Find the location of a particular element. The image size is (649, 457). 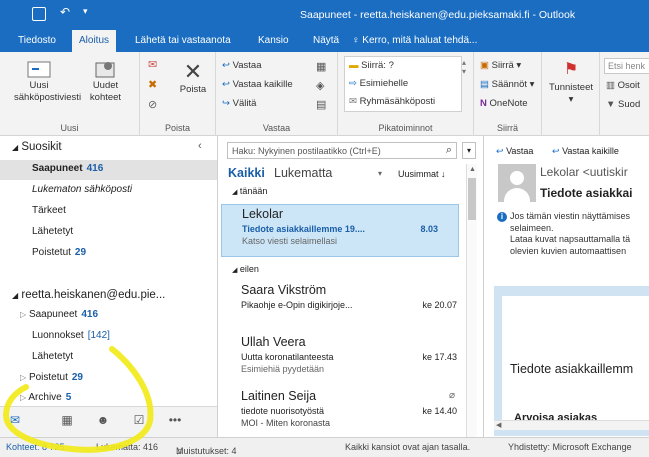

sender-avatar is located at coordinates (517, 183).